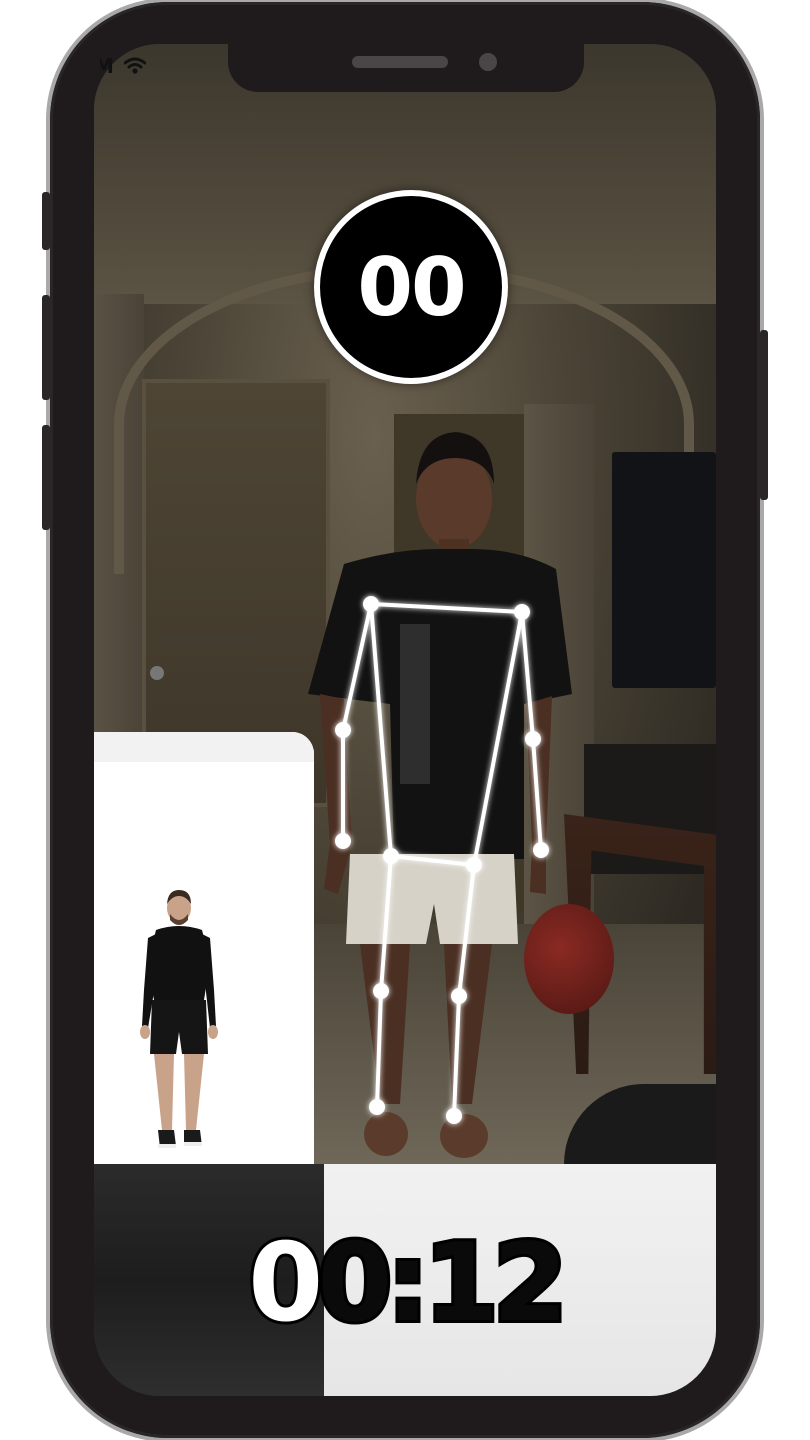  I want to click on workout-timer-bar: 00:12, so click(405, 1280).